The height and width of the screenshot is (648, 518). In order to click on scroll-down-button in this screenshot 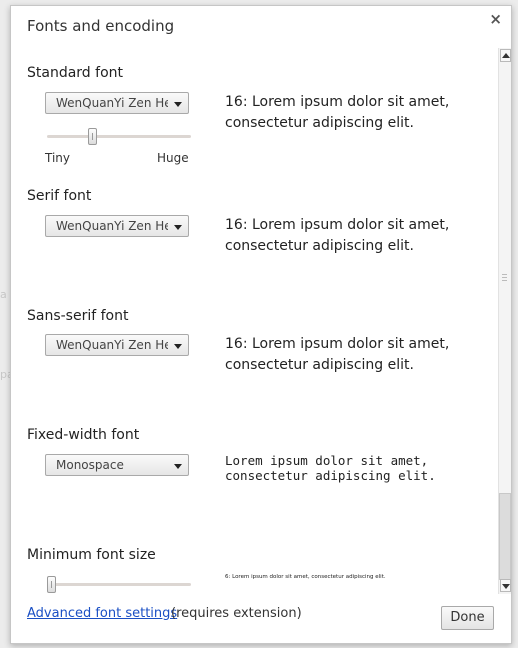, I will do `click(505, 585)`.